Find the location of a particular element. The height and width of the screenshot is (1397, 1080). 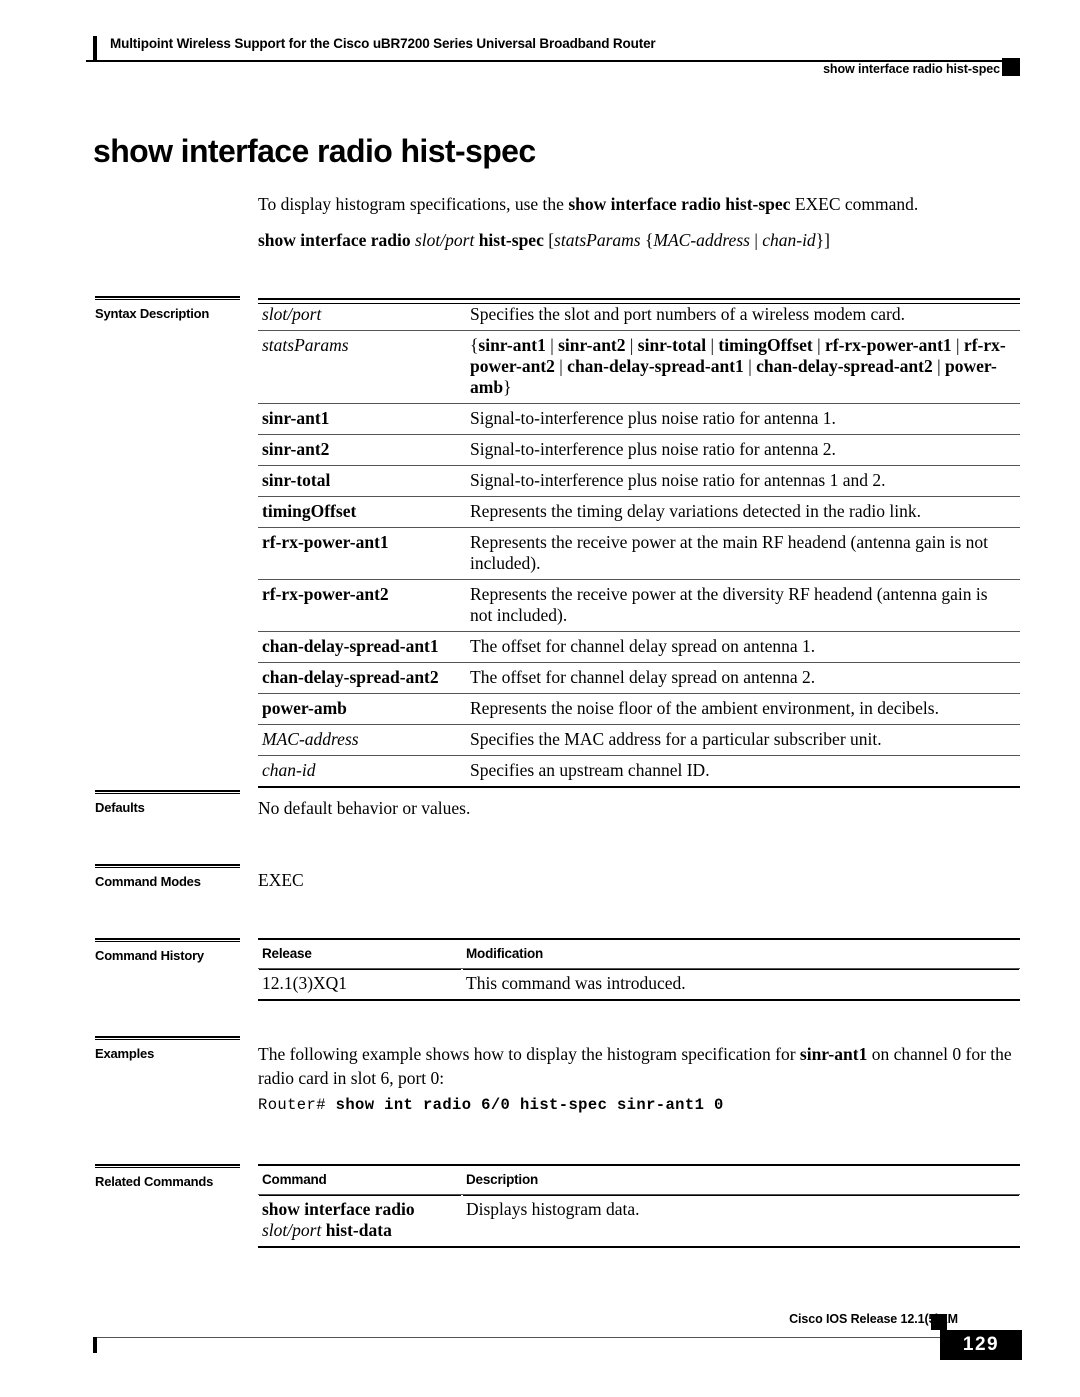

command-history-label-rule is located at coordinates (167, 940).